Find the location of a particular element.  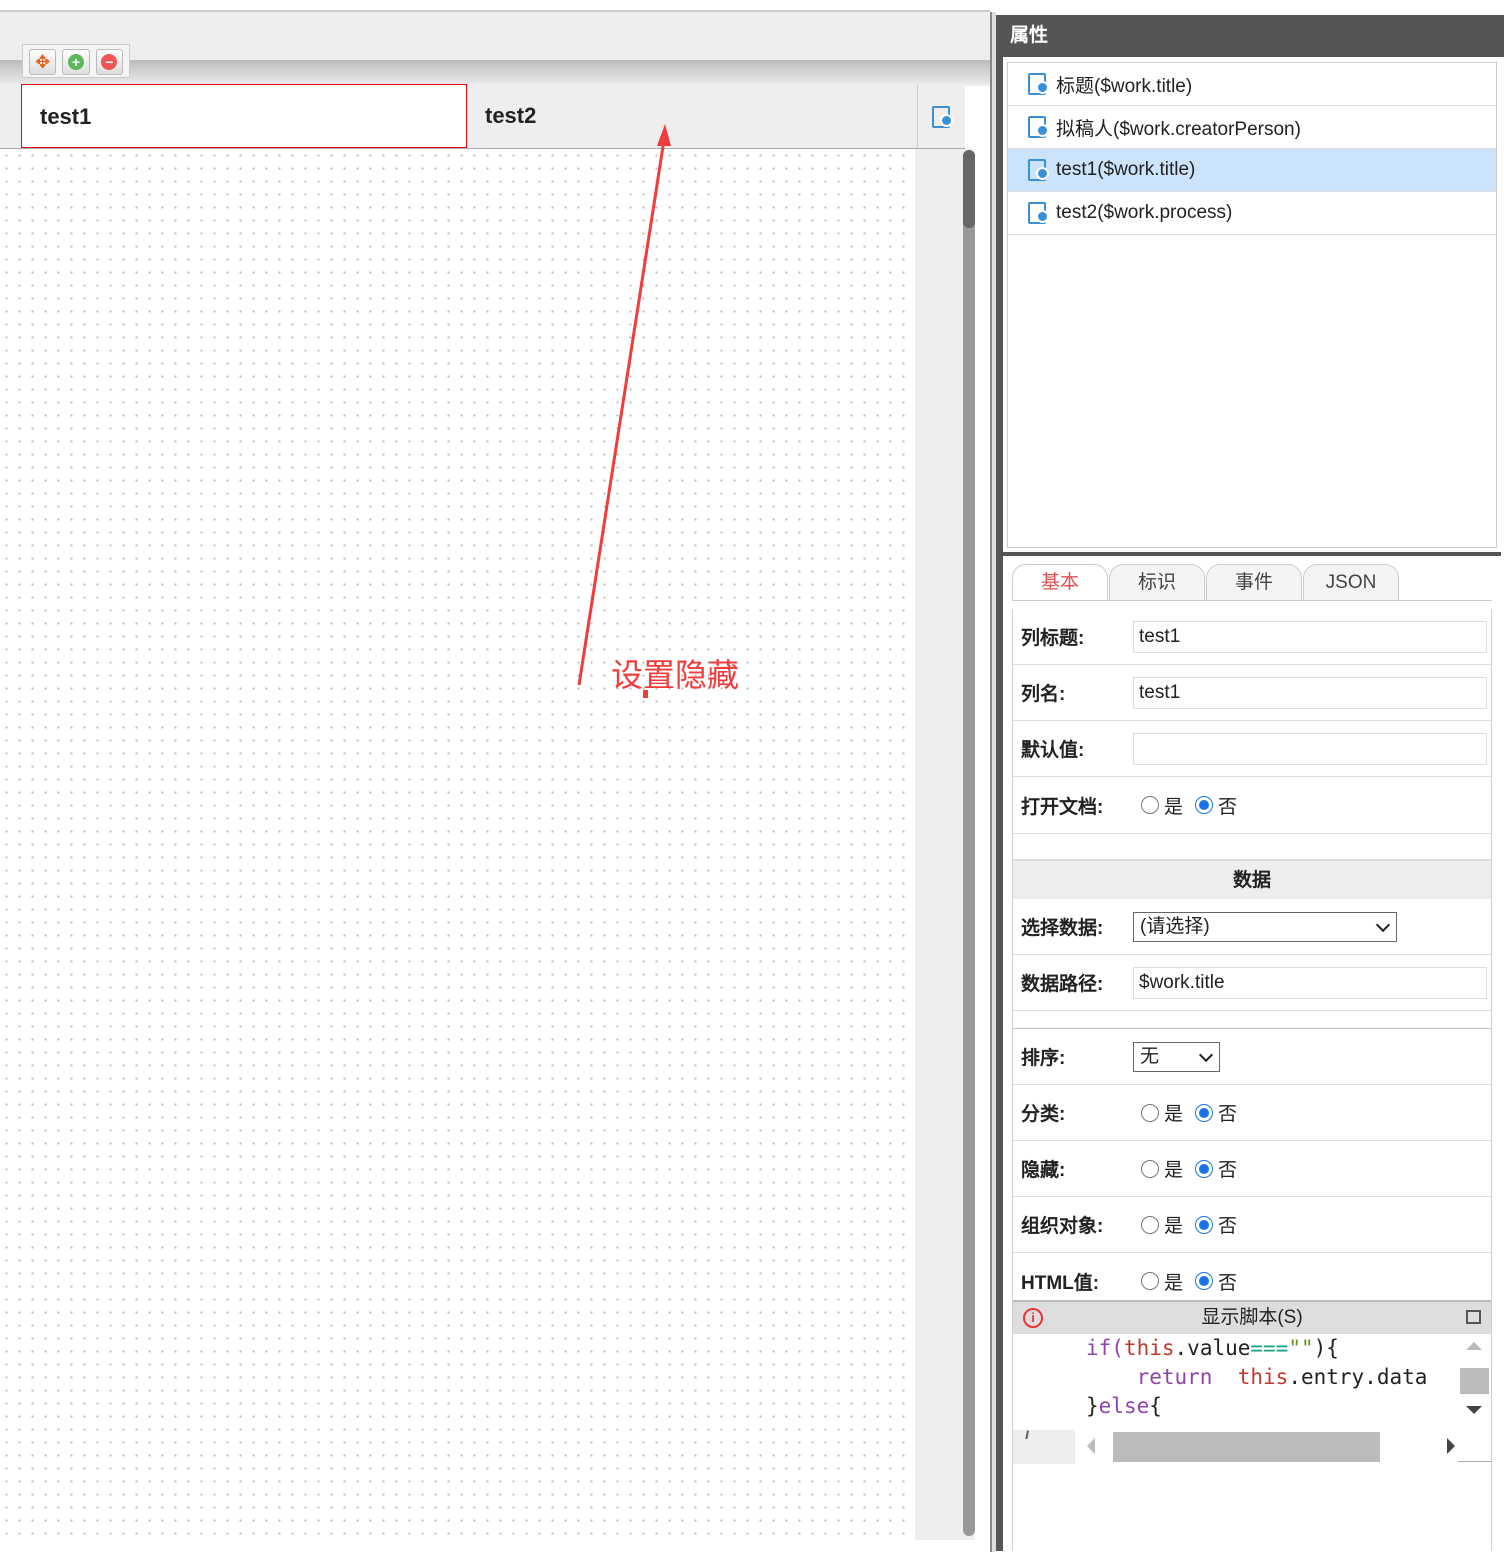

hidden-yes-radio is located at coordinates (1150, 1168).